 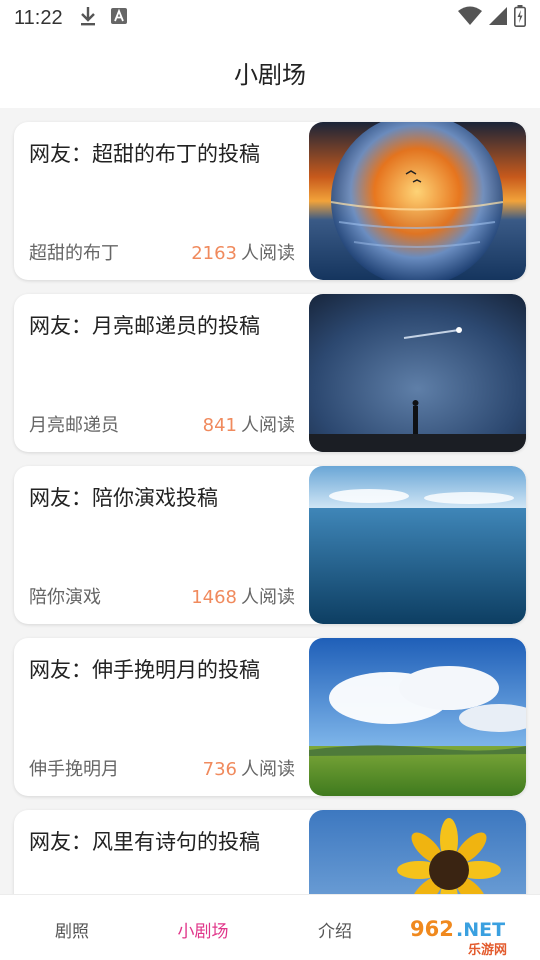 What do you see at coordinates (74, 253) in the screenshot?
I see `story-author: 超甜的布丁` at bounding box center [74, 253].